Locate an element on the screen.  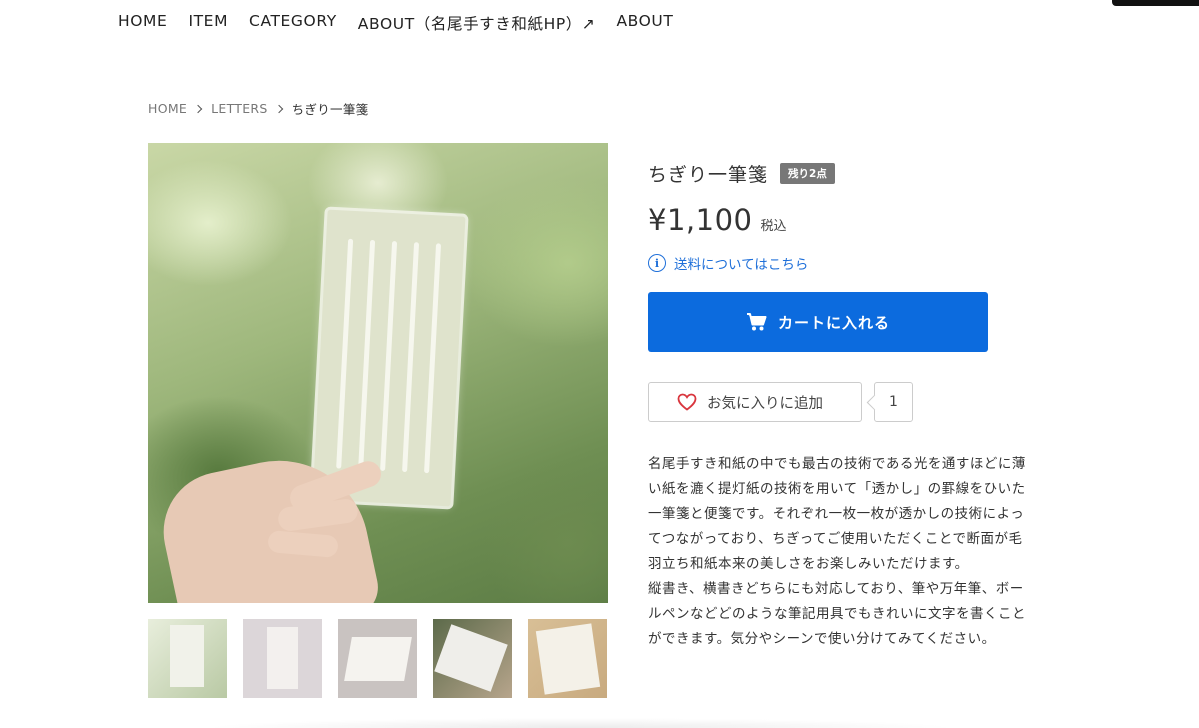
product-title-row: ちぎり一筆箋 残り2点 is located at coordinates (741, 173).